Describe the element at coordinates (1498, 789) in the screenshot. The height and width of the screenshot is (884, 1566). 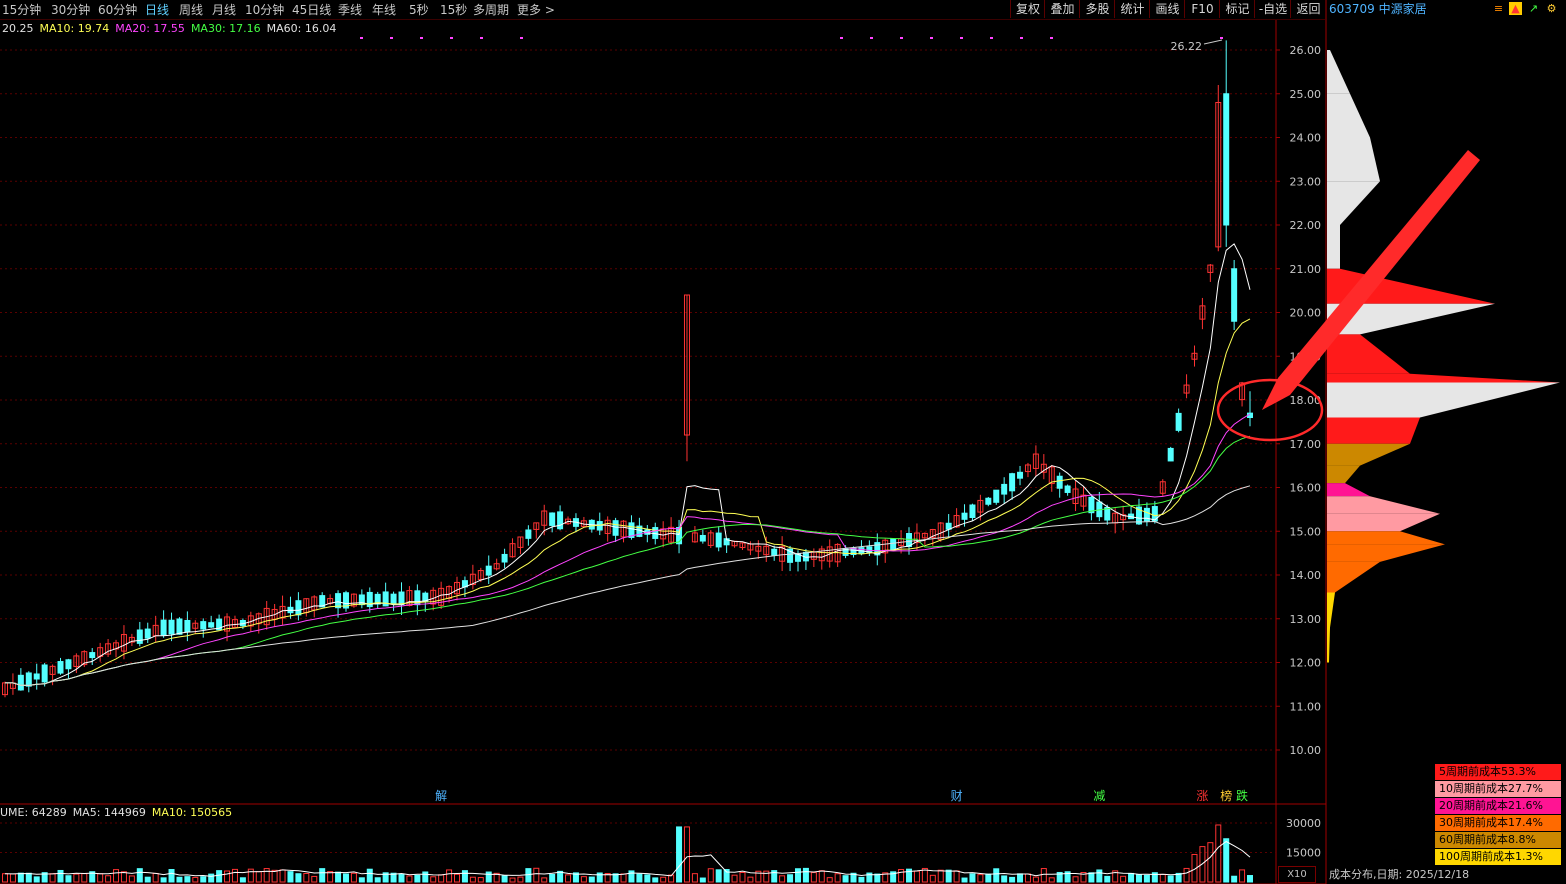
I see `cost-legend-row: 10周期前成本27.7%` at that location.